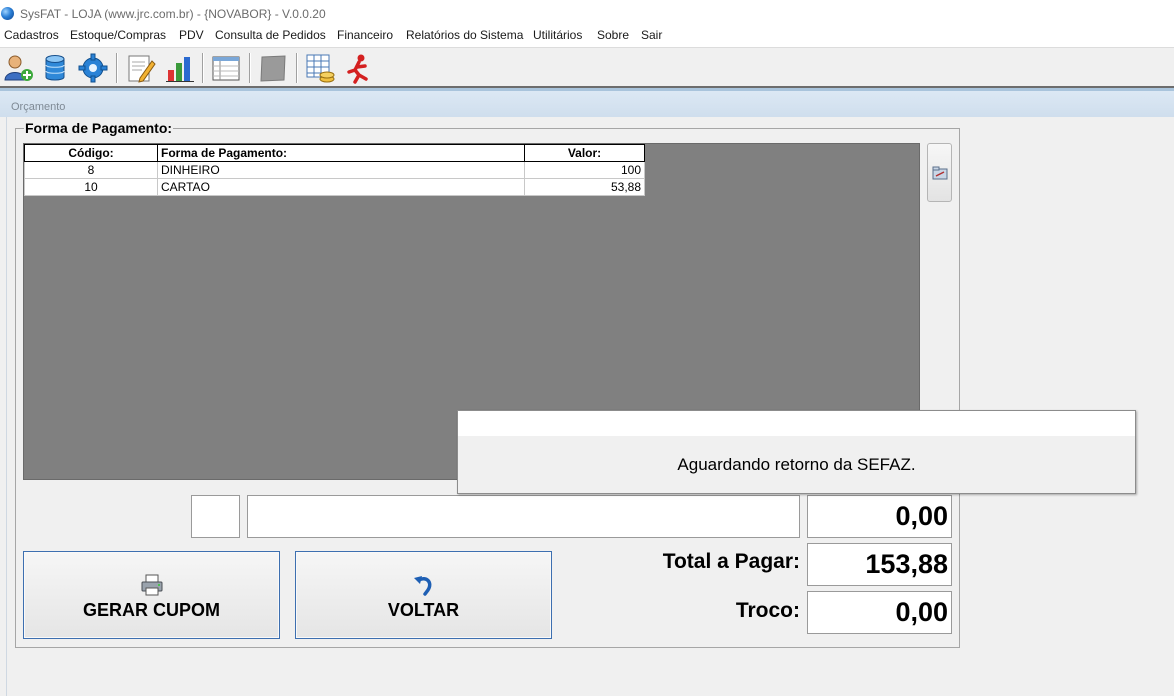  Describe the element at coordinates (879, 516) in the screenshot. I see `payment-amount-input: 0,00` at that location.